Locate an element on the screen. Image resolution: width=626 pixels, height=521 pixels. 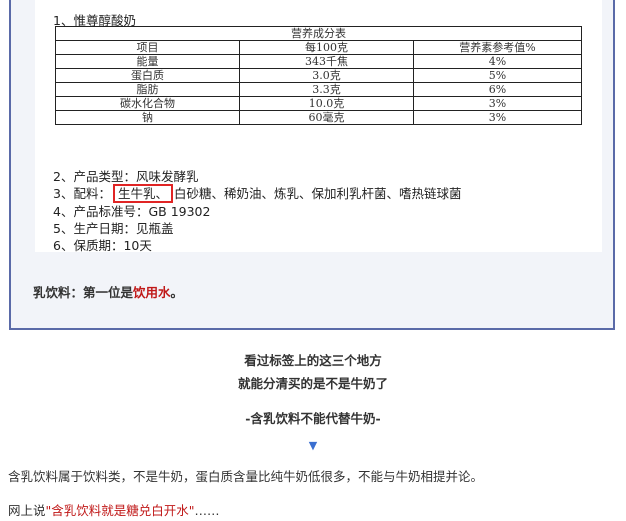
row-energy-name: 能量 is located at coordinates (147, 61).